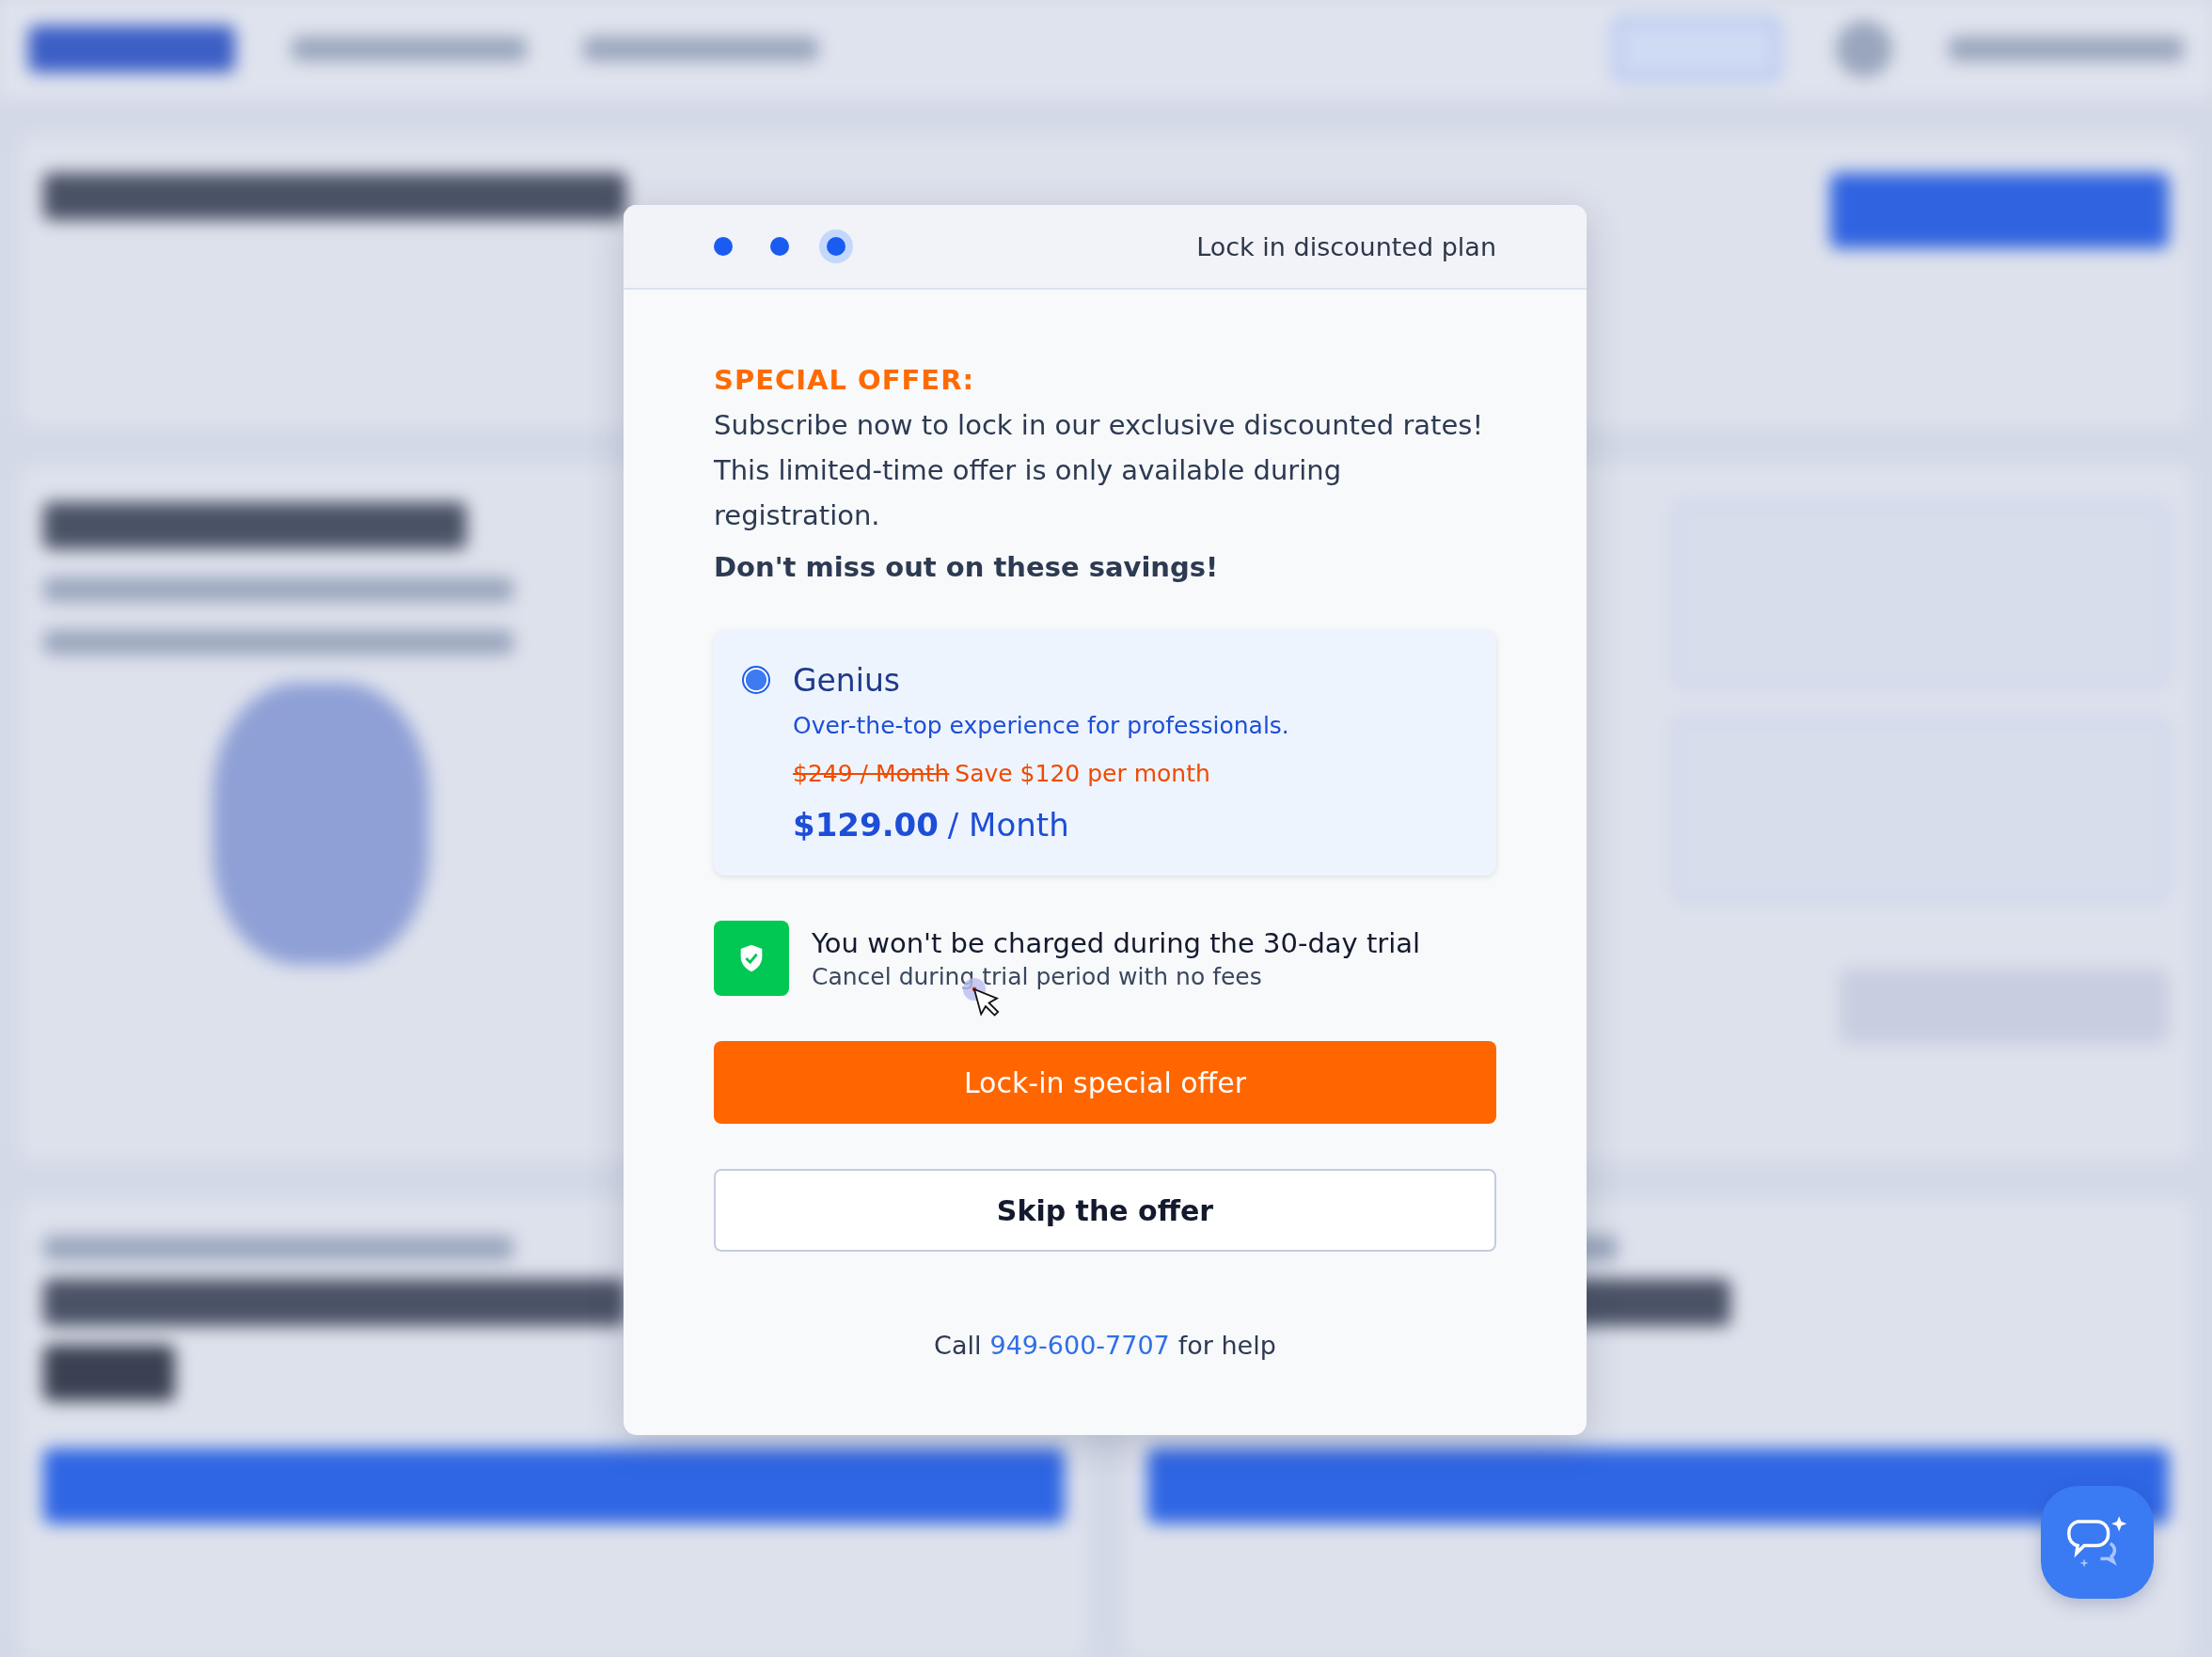 This screenshot has height=1657, width=2212. I want to click on radio-button, so click(756, 680).